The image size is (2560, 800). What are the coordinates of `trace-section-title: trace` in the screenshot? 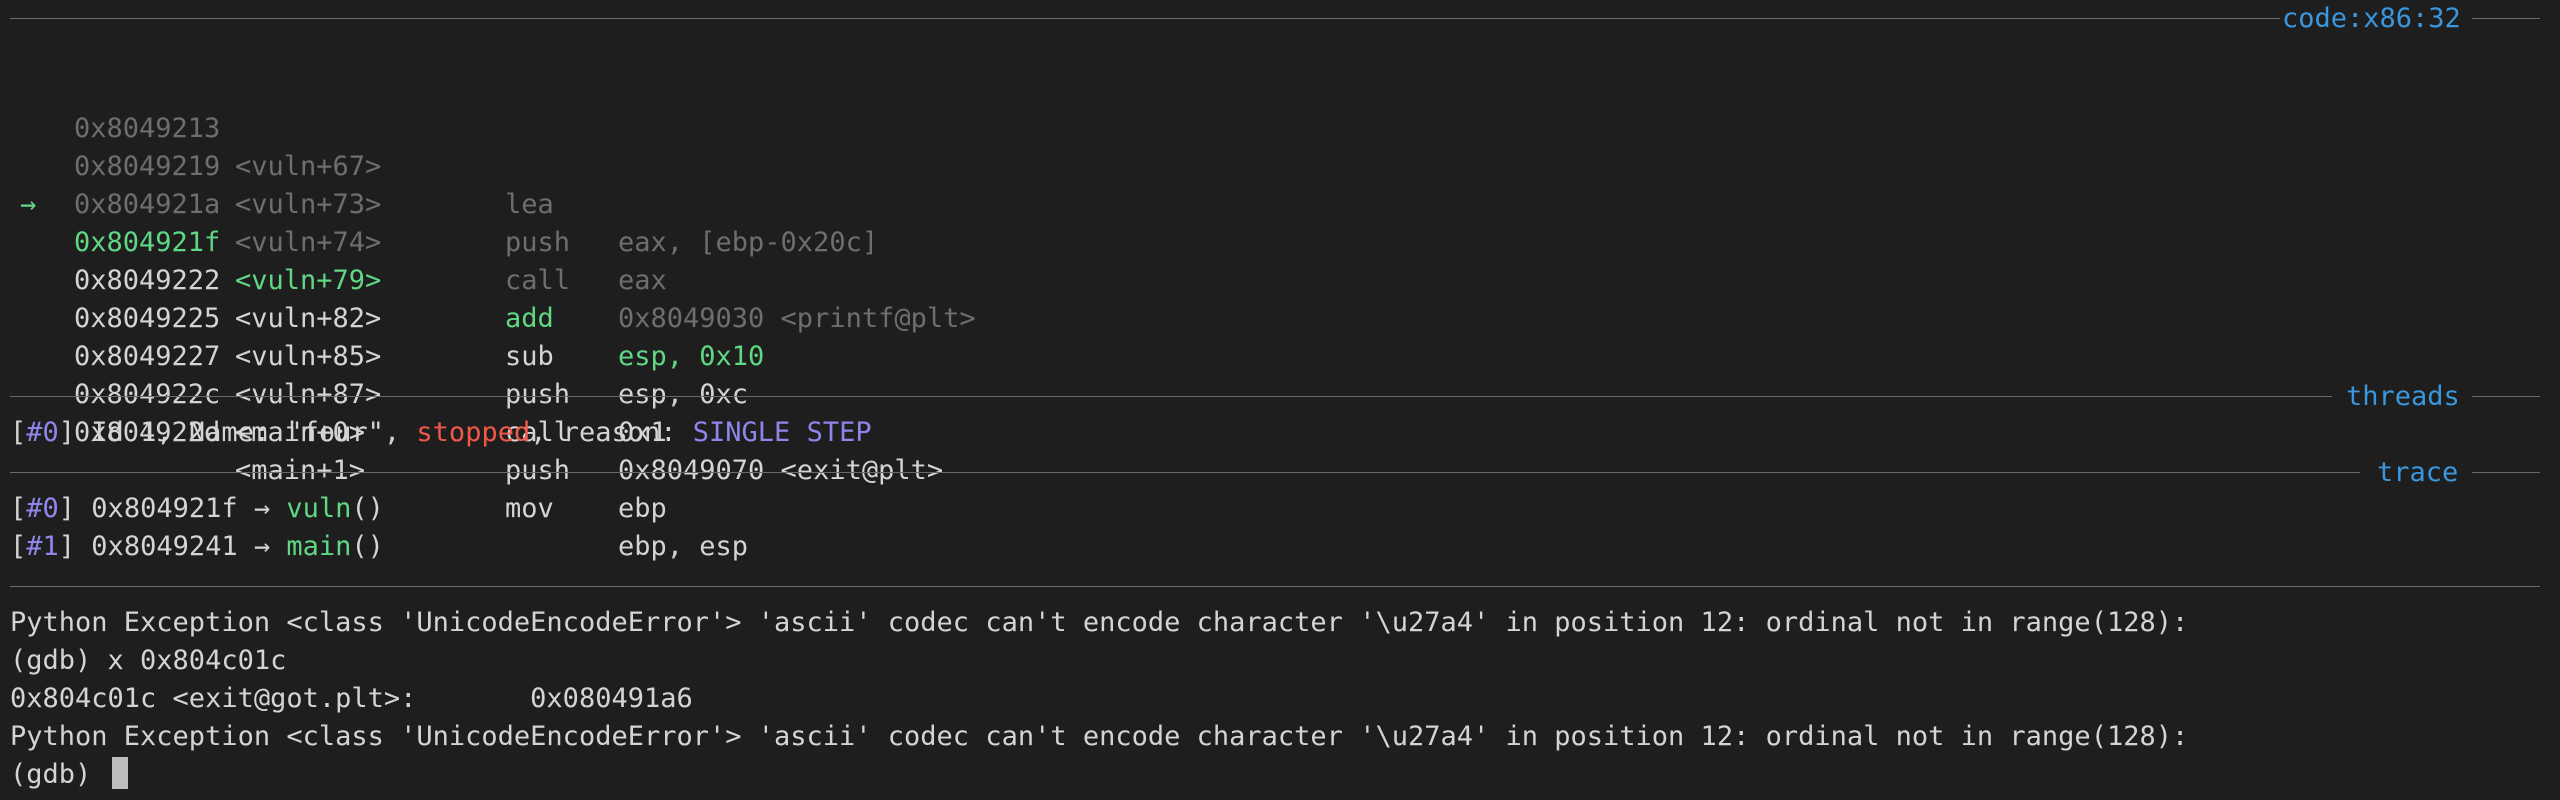 It's located at (2418, 472).